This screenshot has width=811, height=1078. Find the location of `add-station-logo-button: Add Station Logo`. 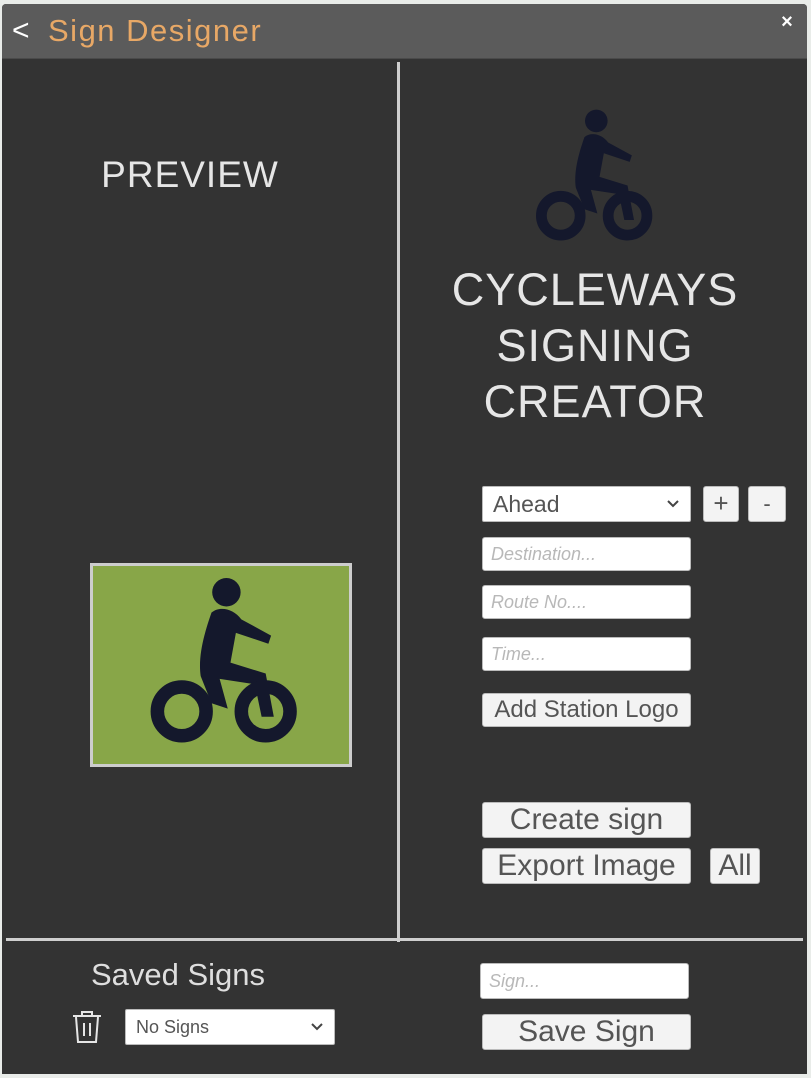

add-station-logo-button: Add Station Logo is located at coordinates (586, 710).